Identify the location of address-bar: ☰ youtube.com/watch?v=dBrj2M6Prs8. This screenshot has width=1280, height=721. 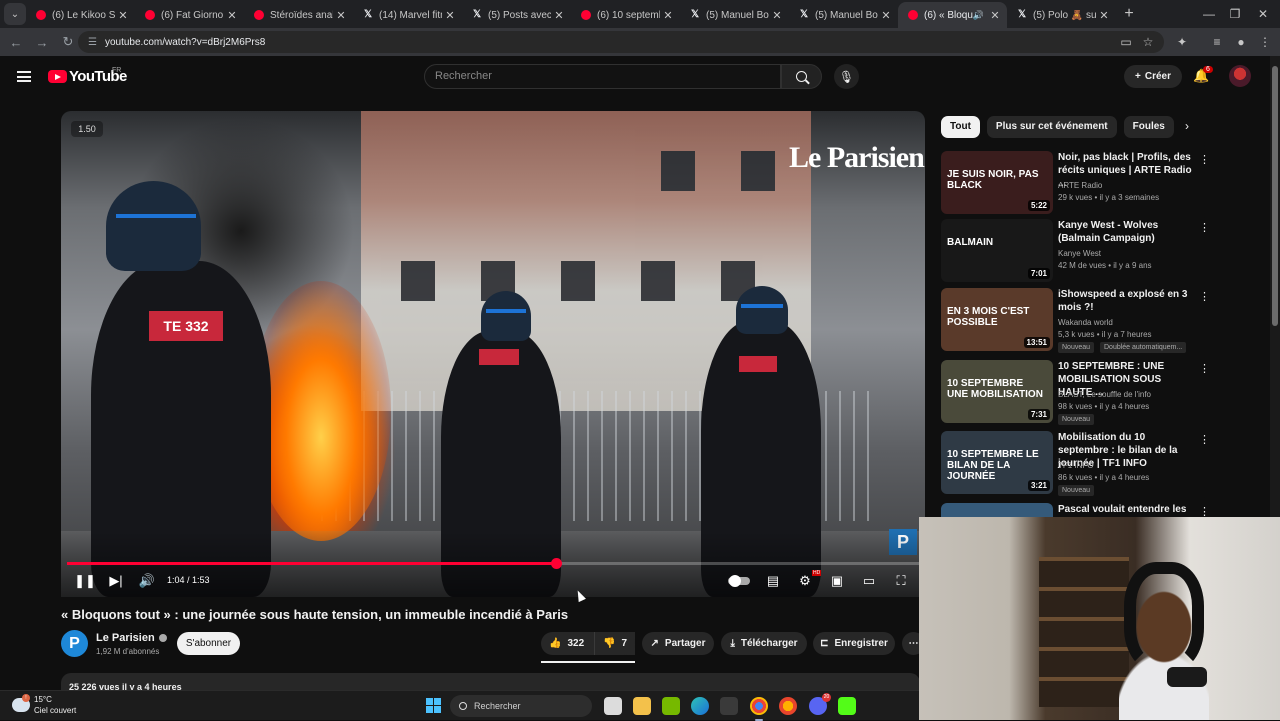
(621, 42).